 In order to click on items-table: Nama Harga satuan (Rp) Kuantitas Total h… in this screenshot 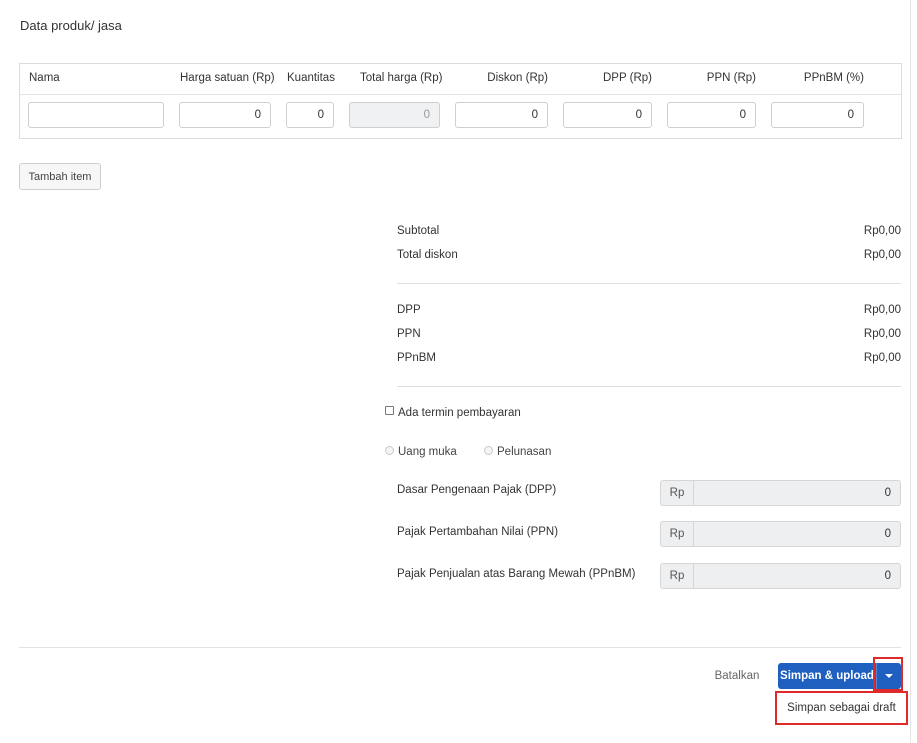, I will do `click(460, 101)`.